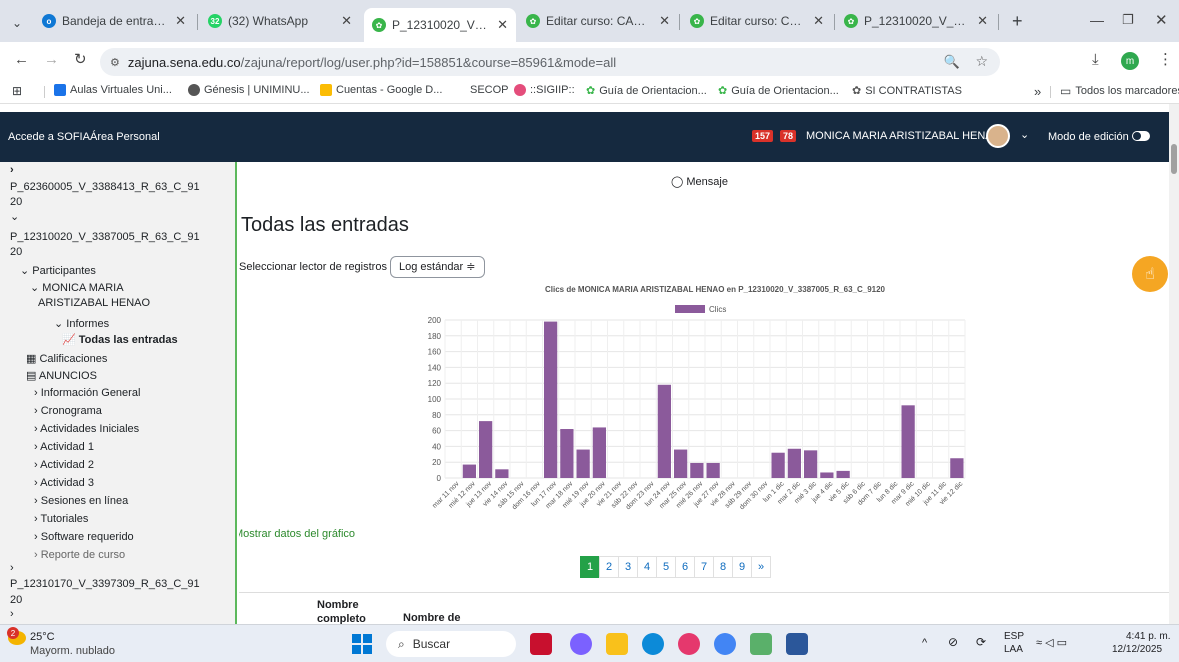  I want to click on tab-active-report: ✿ P_12310020_V_33870 ✕, so click(440, 25).